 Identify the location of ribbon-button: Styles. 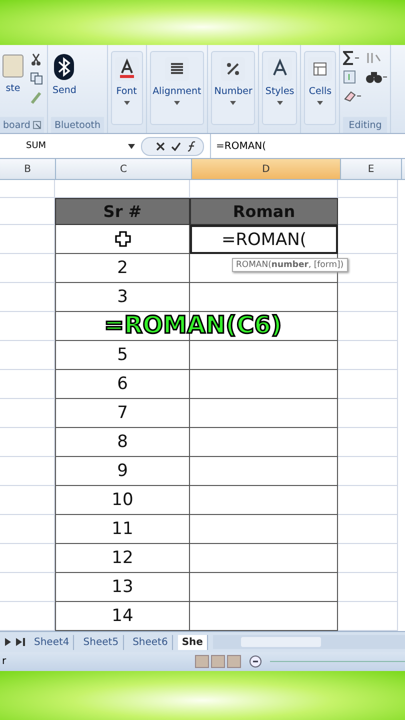
(280, 88).